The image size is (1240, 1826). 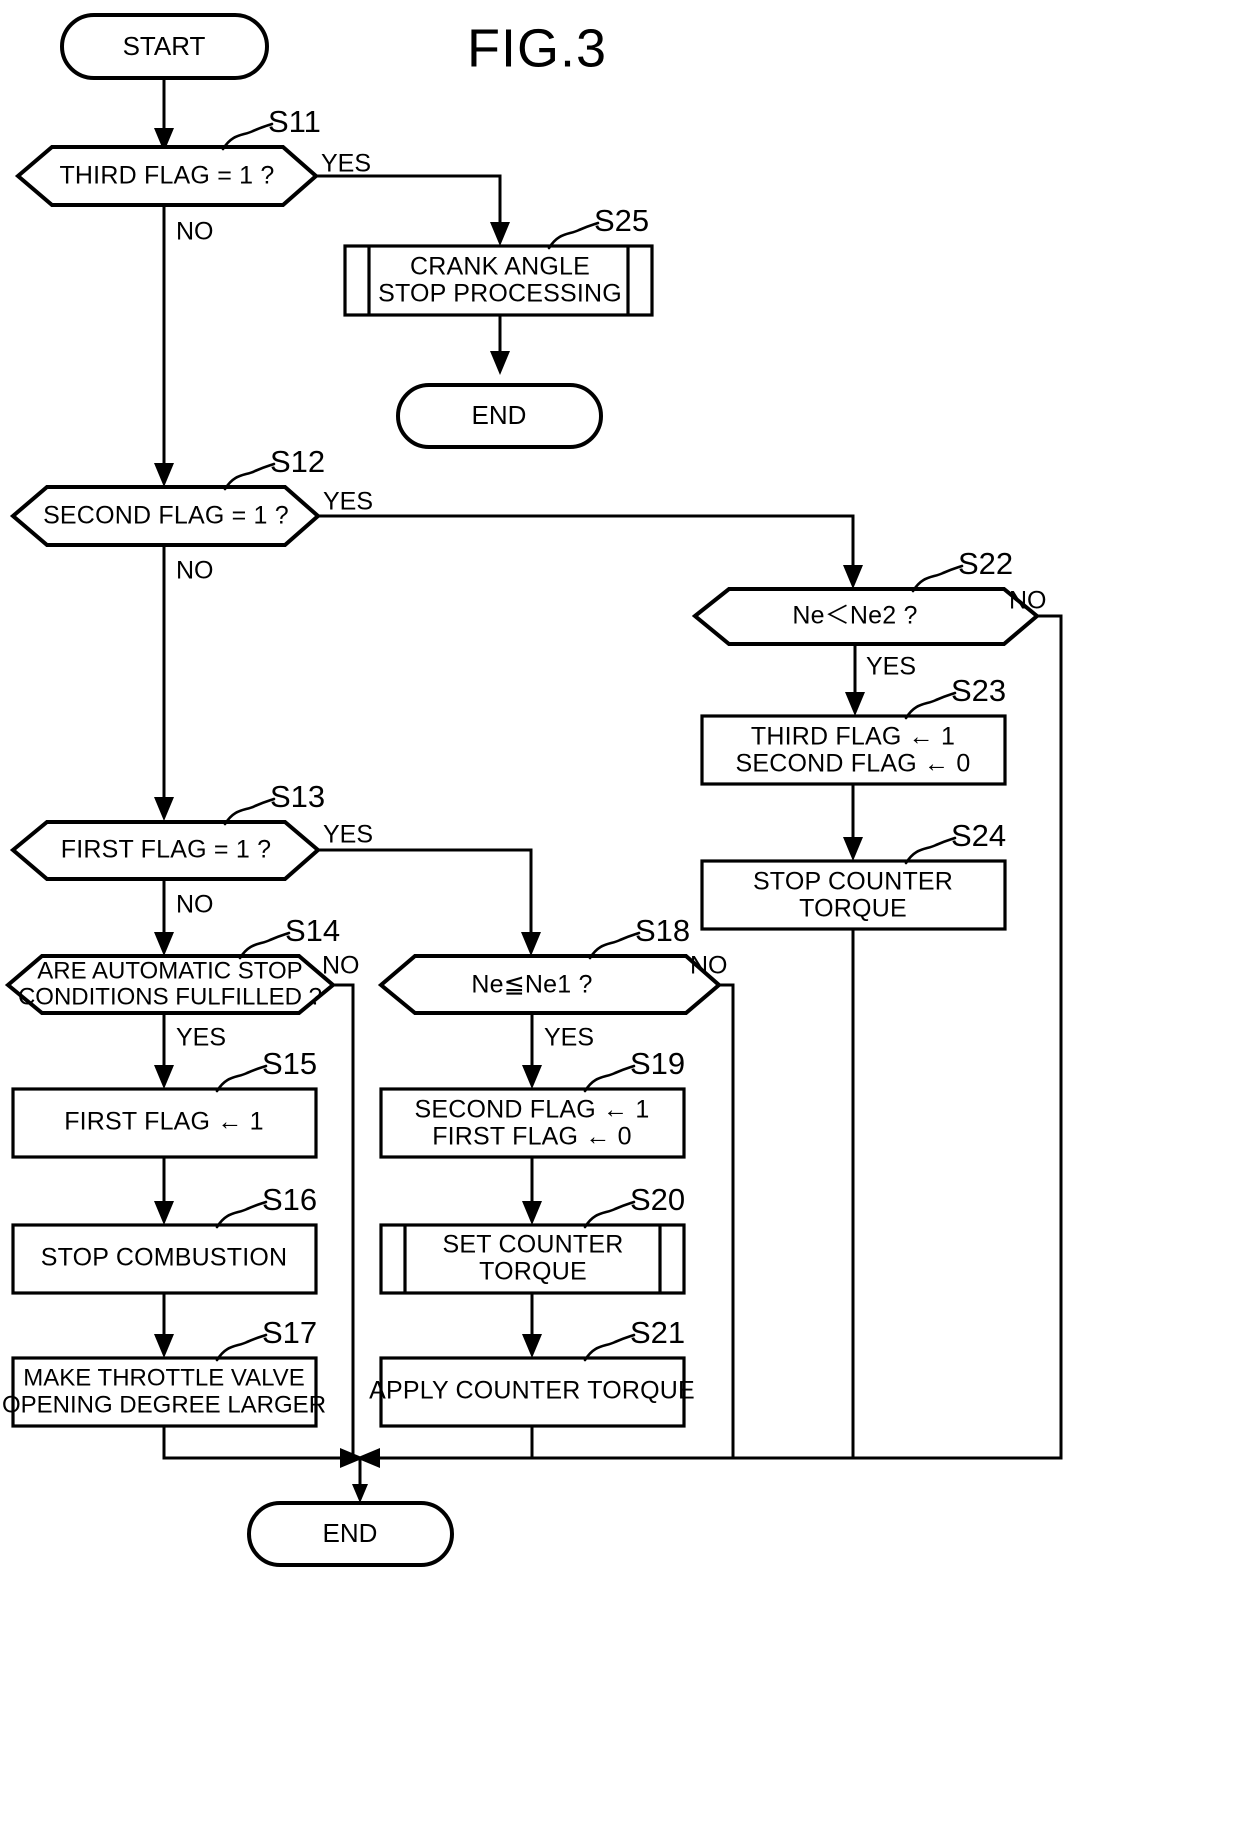 I want to click on node-s20-line1: SET COUNTER, so click(x=533, y=1245).